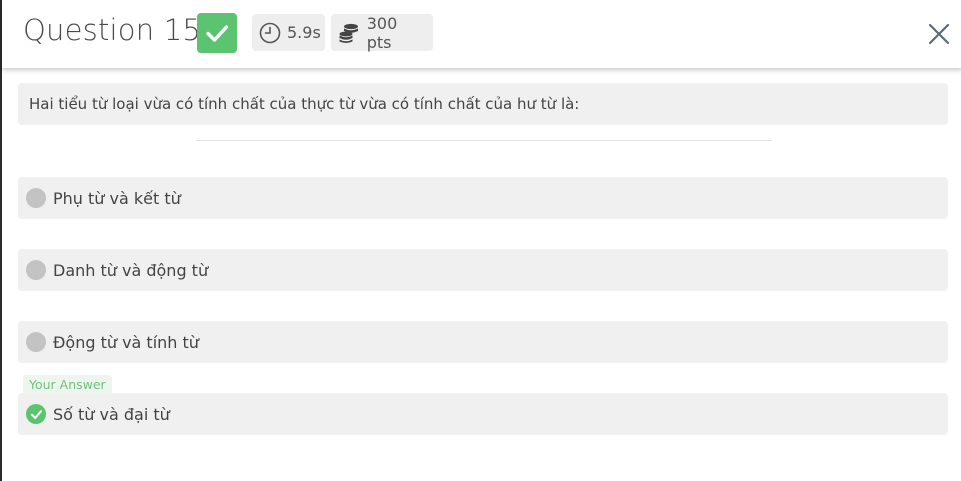  Describe the element at coordinates (304, 32) in the screenshot. I see `time-label: 5.9s` at that location.